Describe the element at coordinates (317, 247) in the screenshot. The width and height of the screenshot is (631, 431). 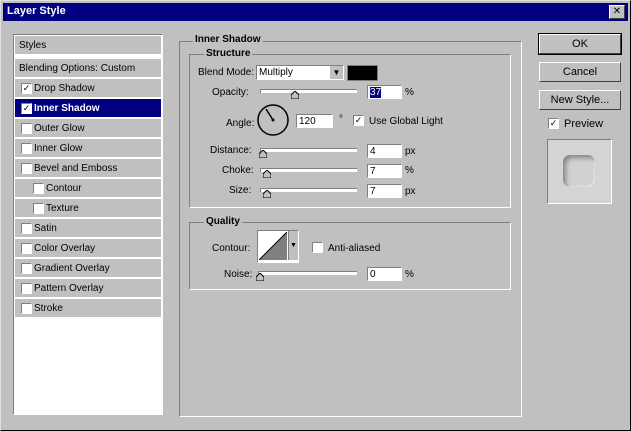
I see `antialiased-checkbox` at that location.